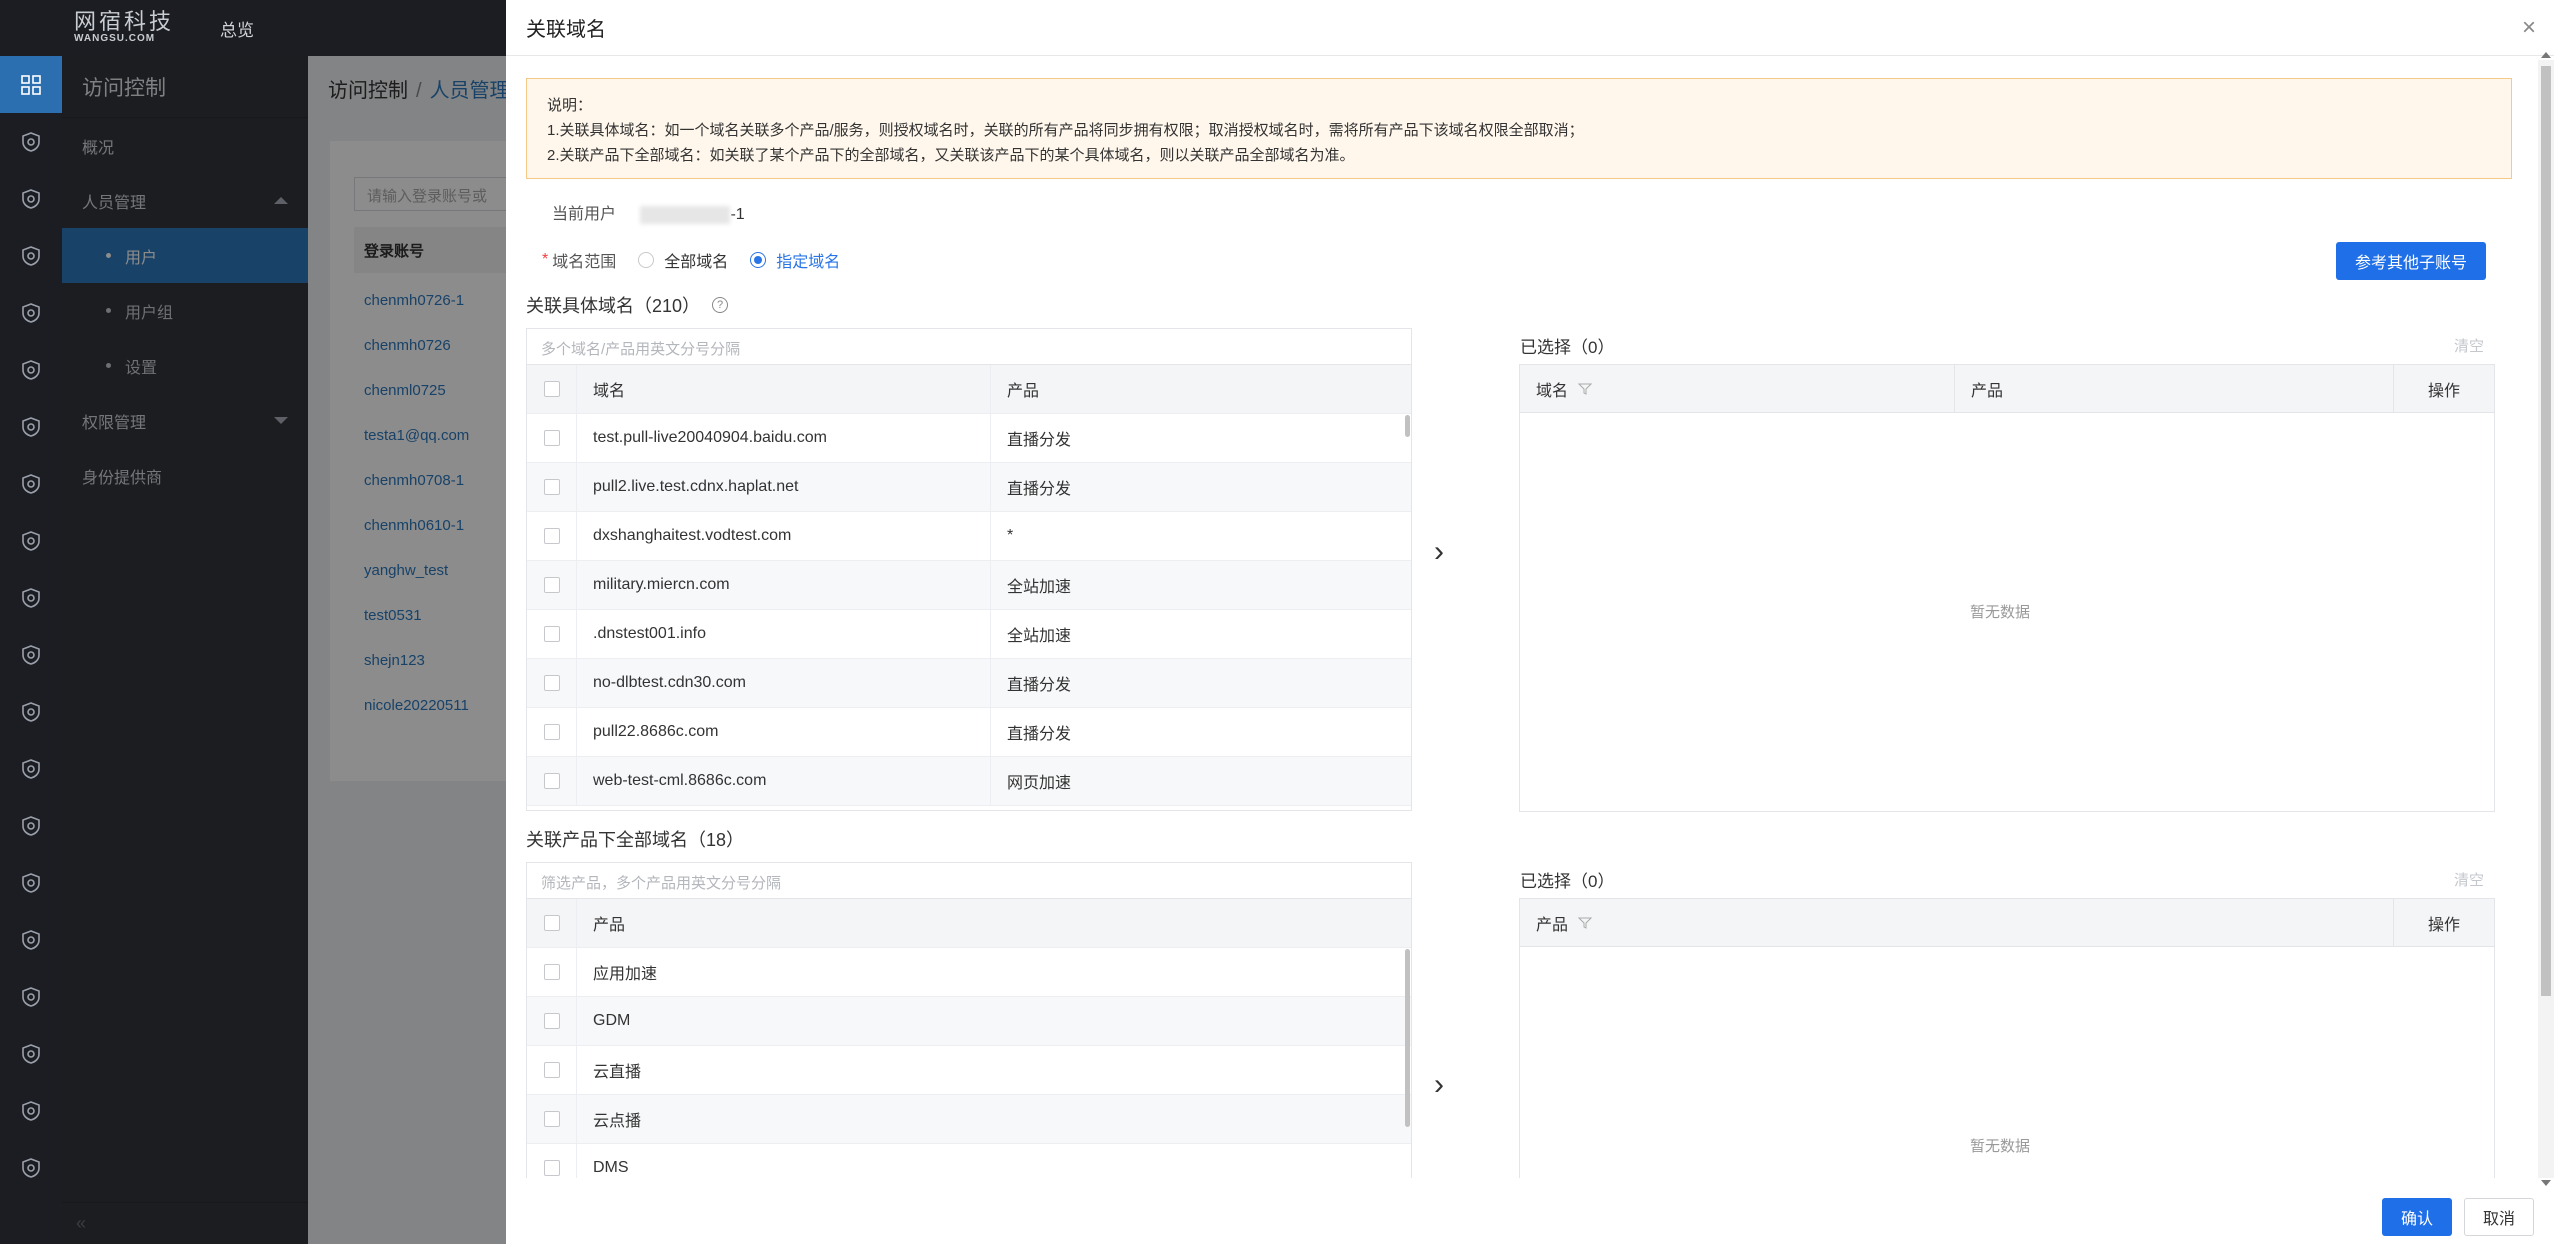 This screenshot has height=1244, width=2554. Describe the element at coordinates (2007, 389) in the screenshot. I see `table-header-row: 域名 产品 操作` at that location.